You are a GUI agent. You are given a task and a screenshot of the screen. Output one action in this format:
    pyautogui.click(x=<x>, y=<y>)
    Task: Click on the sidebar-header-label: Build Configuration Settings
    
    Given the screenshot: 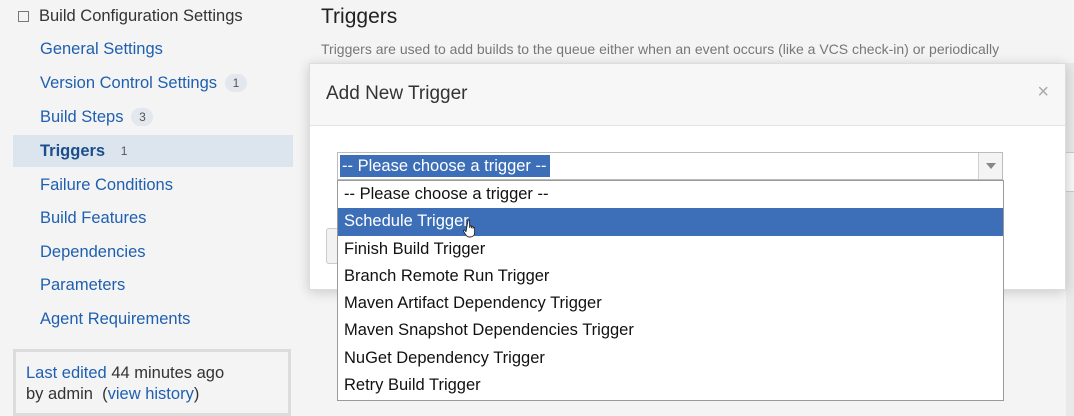 What is the action you would take?
    pyautogui.click(x=141, y=16)
    